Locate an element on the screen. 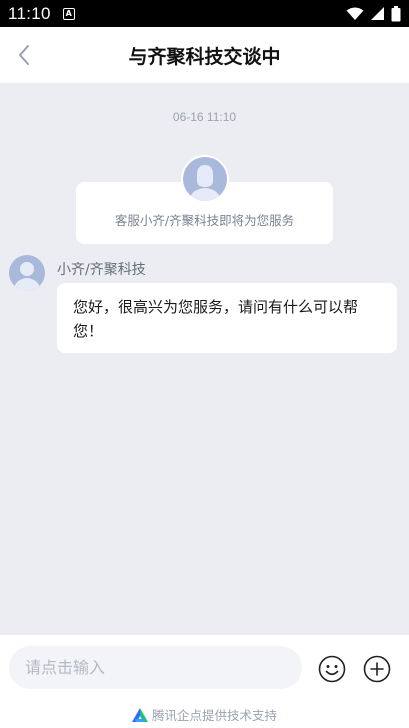 This screenshot has width=409, height=728. notification-icon: A is located at coordinates (68, 13).